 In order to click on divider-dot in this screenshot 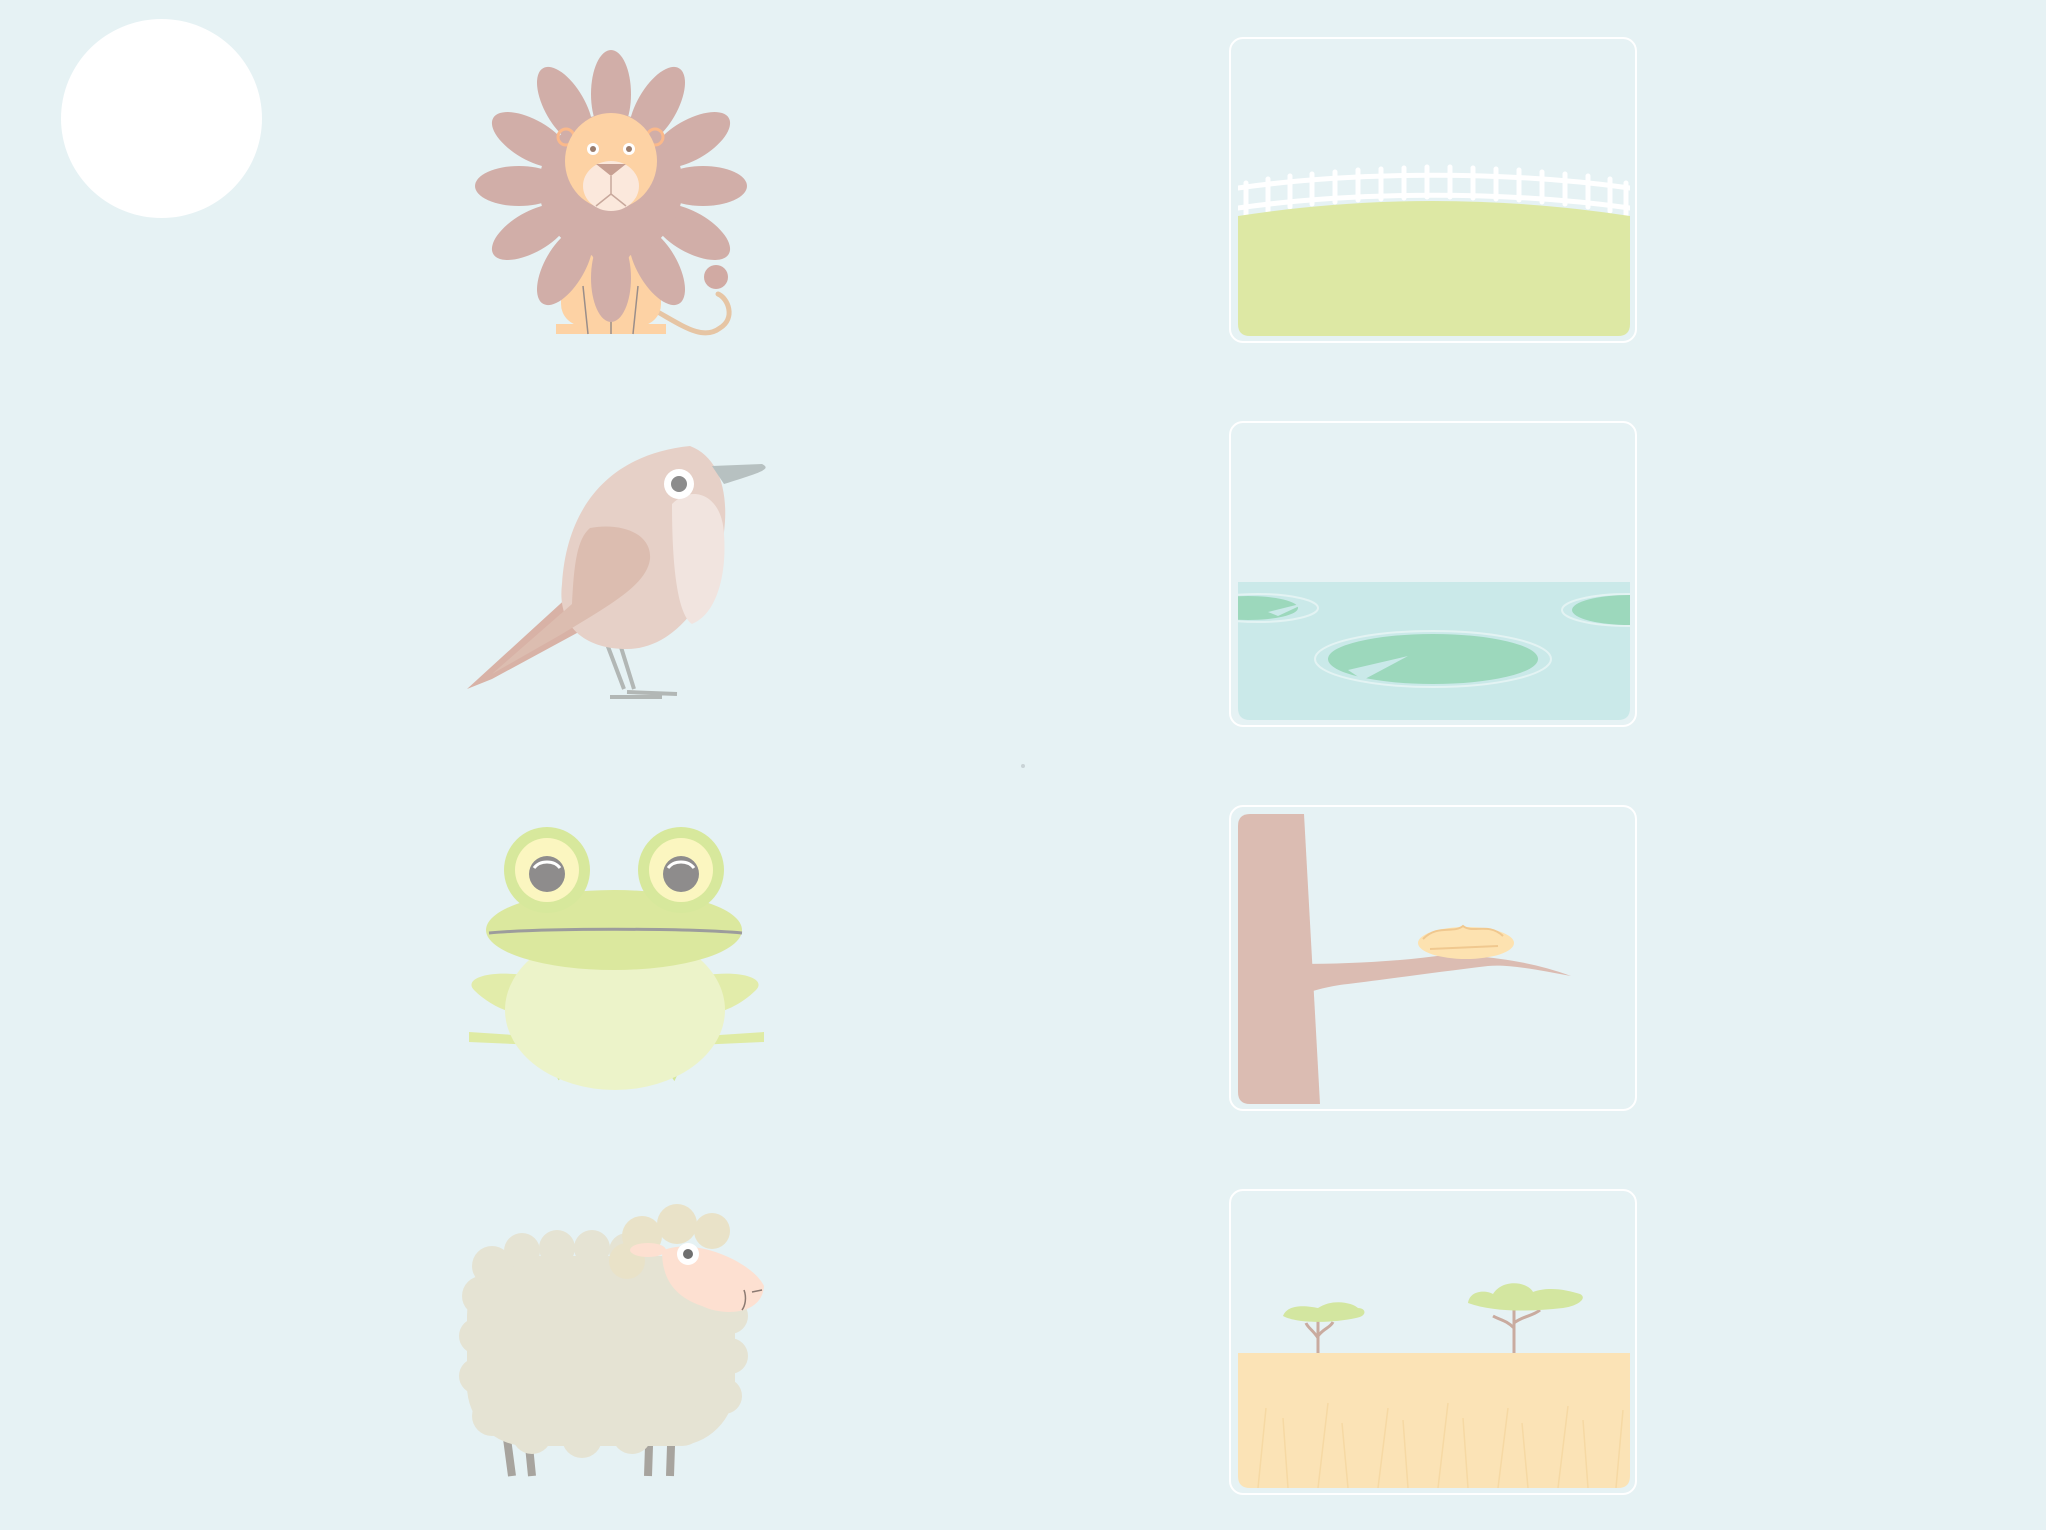, I will do `click(1023, 766)`.